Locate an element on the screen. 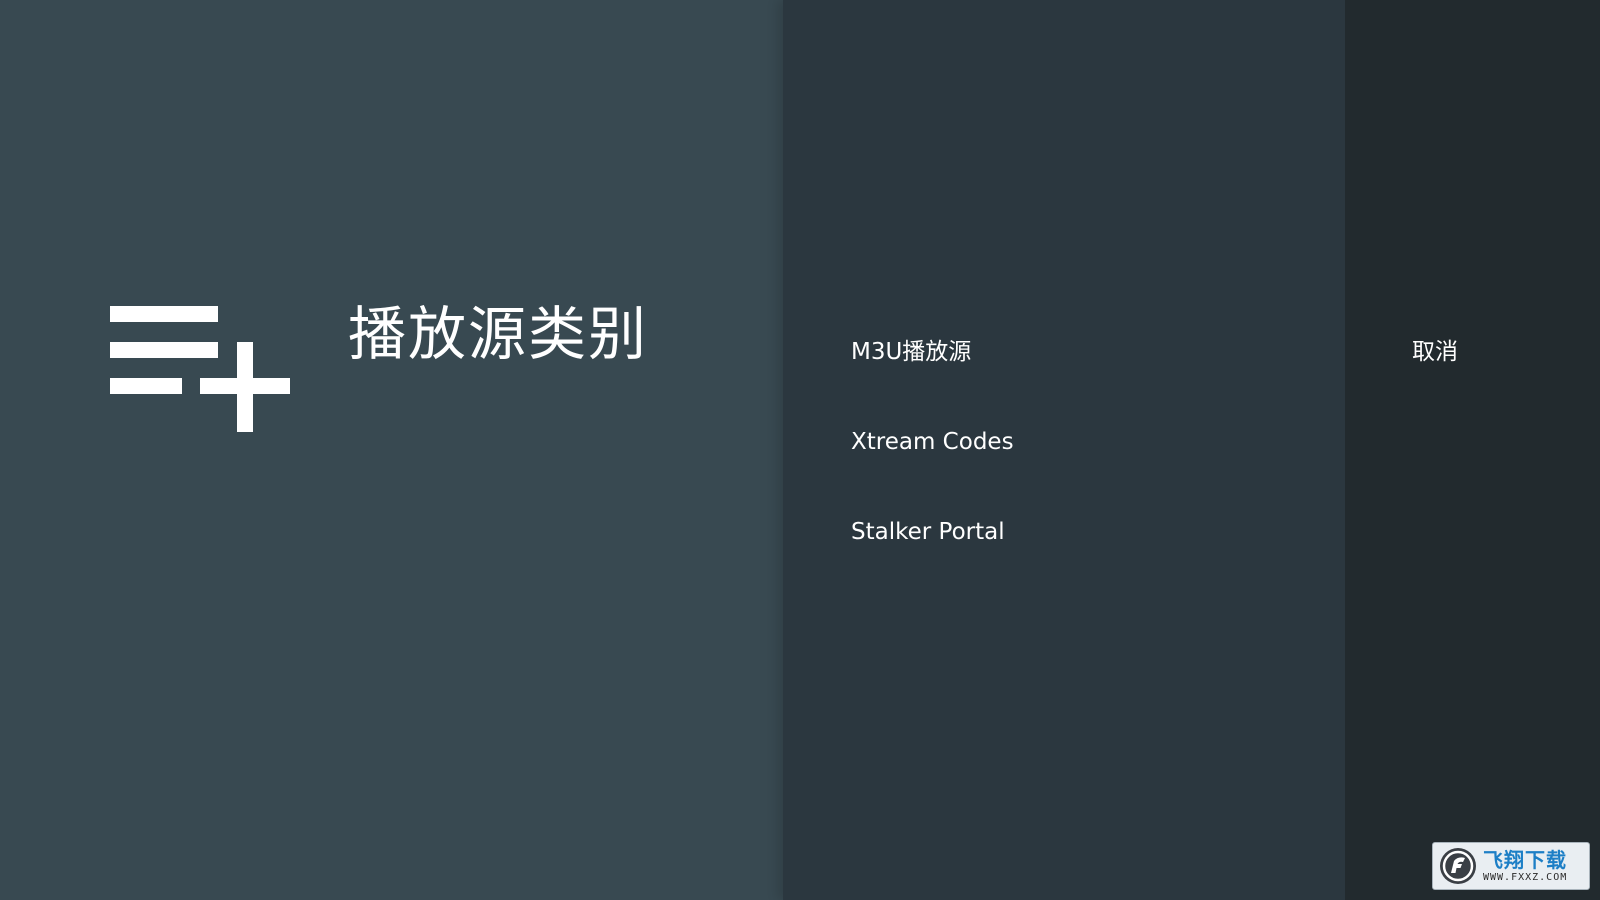 The width and height of the screenshot is (1600, 900). watermark-logo-icon is located at coordinates (1458, 866).